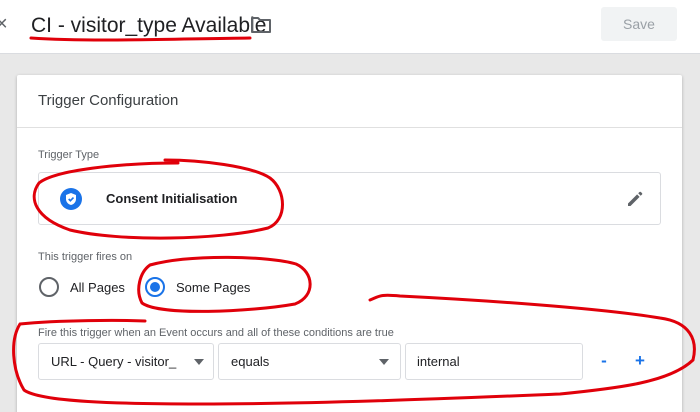 The height and width of the screenshot is (412, 700). I want to click on top-bar: × CI - visitor_type Available Save, so click(350, 27).